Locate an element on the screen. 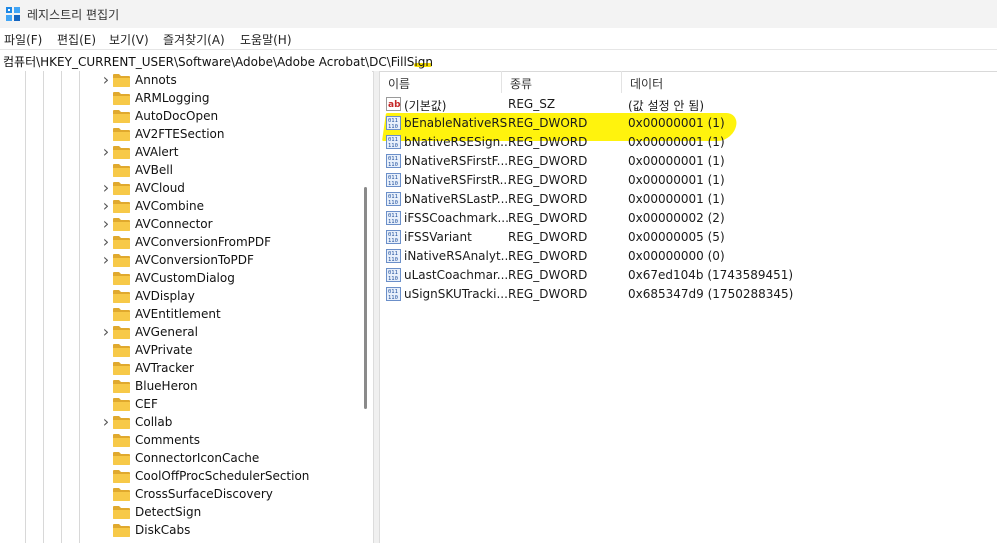  value-row: ab (기본값) REG_SZ (값 설정 안 됨) is located at coordinates (688, 104).